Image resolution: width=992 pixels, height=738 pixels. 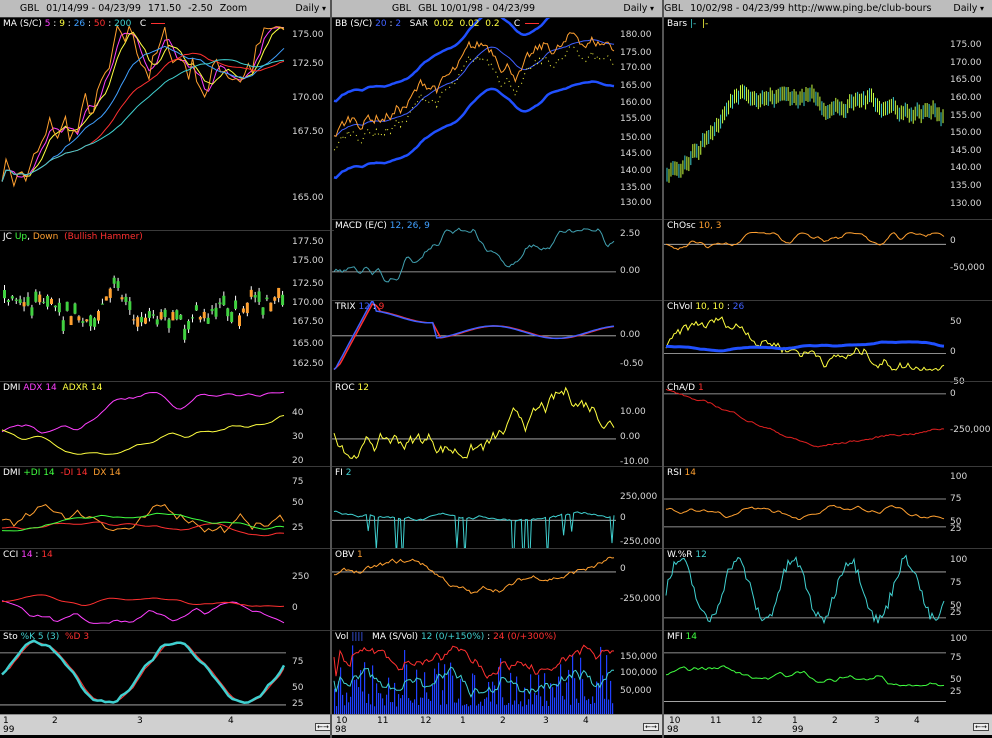 I want to click on month-label: 4, so click(x=586, y=721).